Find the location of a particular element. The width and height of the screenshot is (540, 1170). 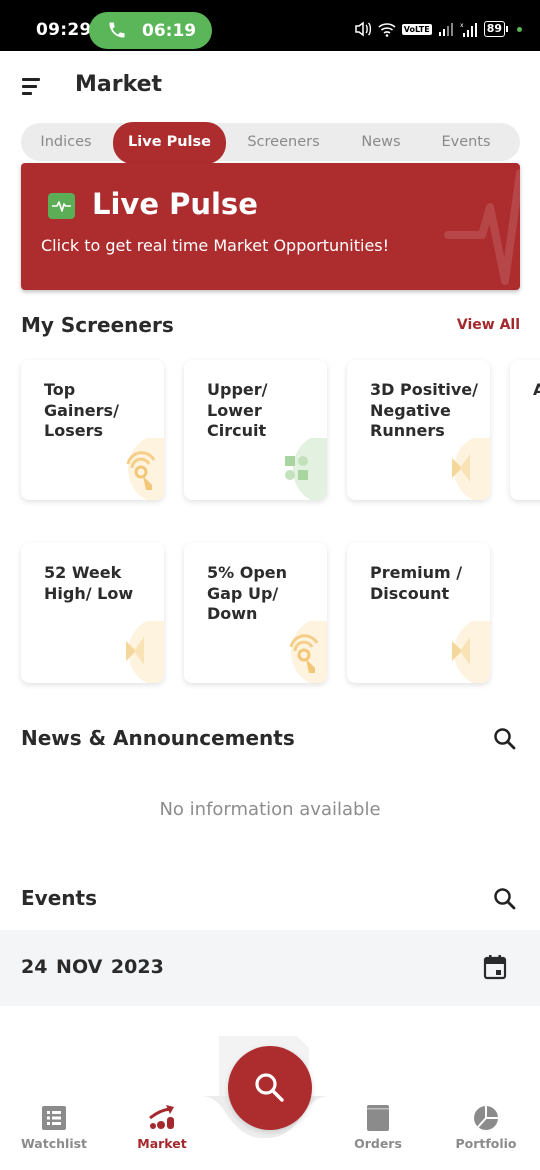

status-icons: VoLTE x 89 is located at coordinates (438, 29).